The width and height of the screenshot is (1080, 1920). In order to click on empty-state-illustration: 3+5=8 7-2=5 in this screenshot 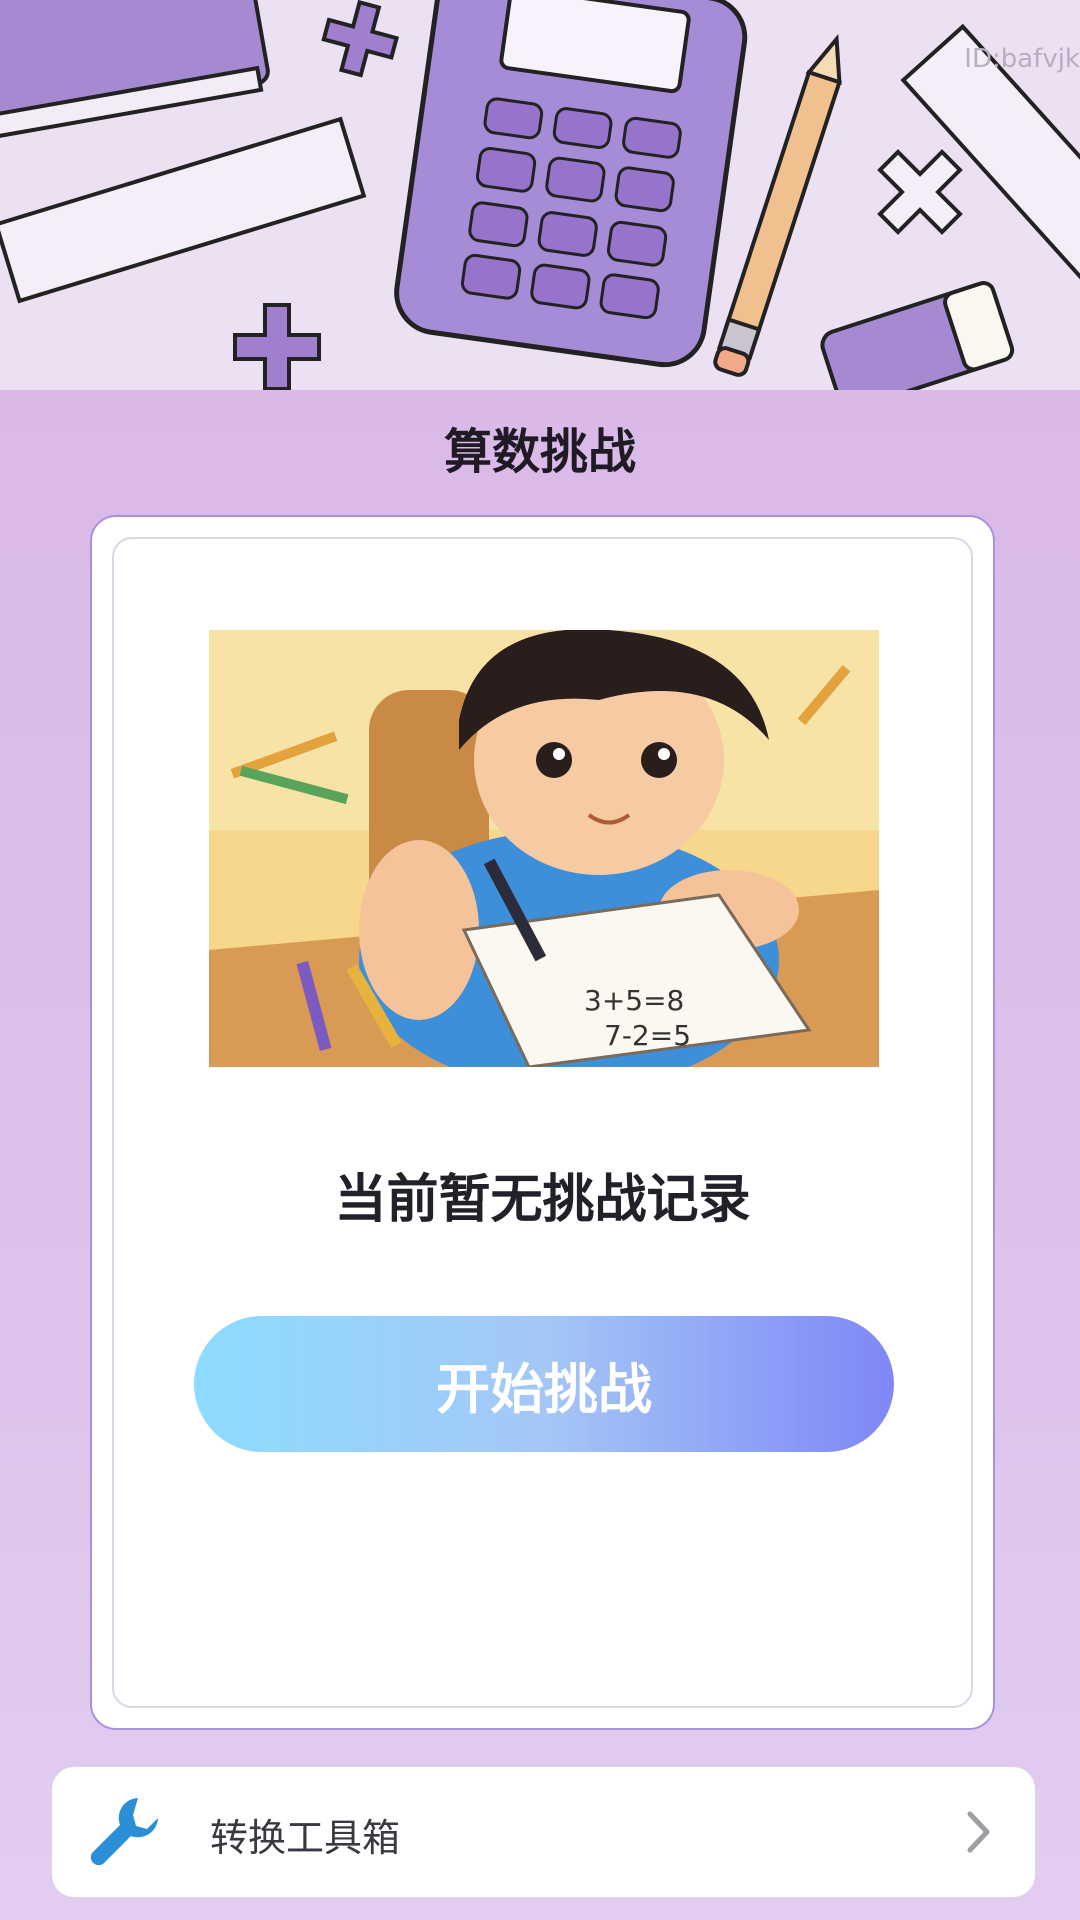, I will do `click(544, 848)`.